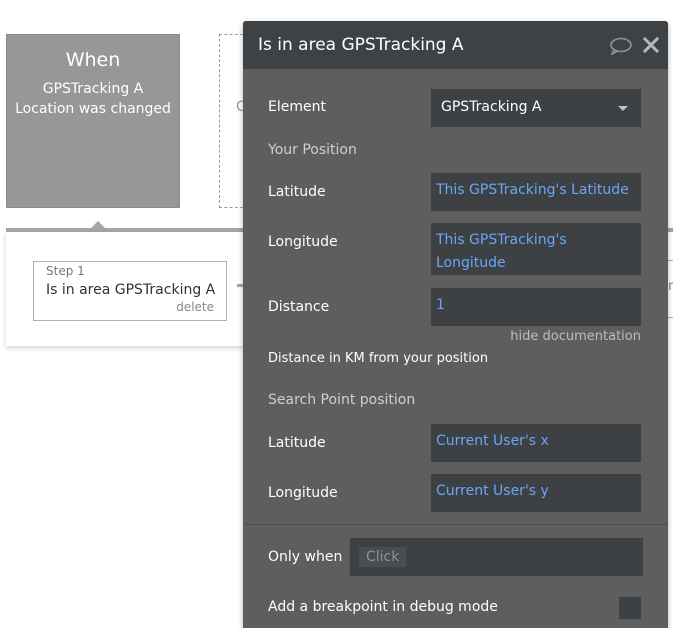 Image resolution: width=673 pixels, height=628 pixels. I want to click on step-number: Step 1, so click(65, 271).